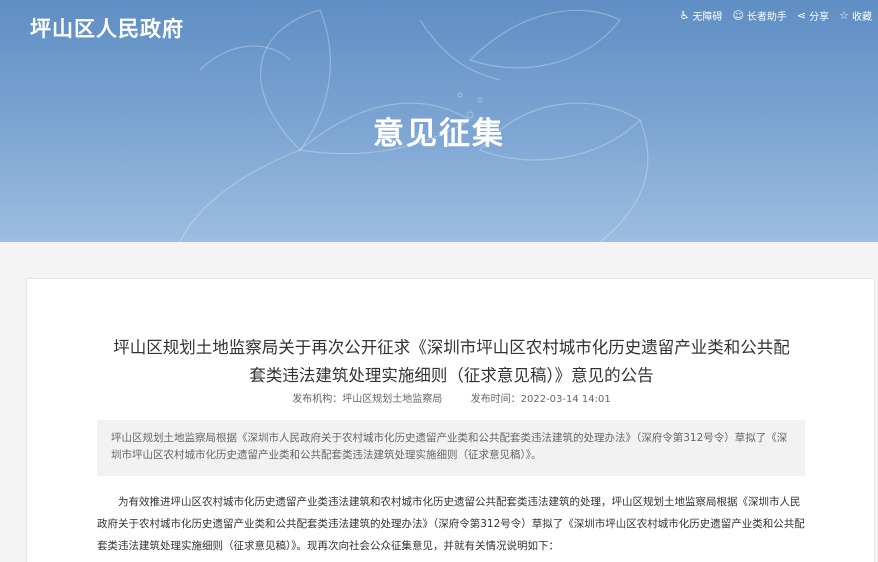  What do you see at coordinates (844, 15) in the screenshot?
I see `star-icon: ☆` at bounding box center [844, 15].